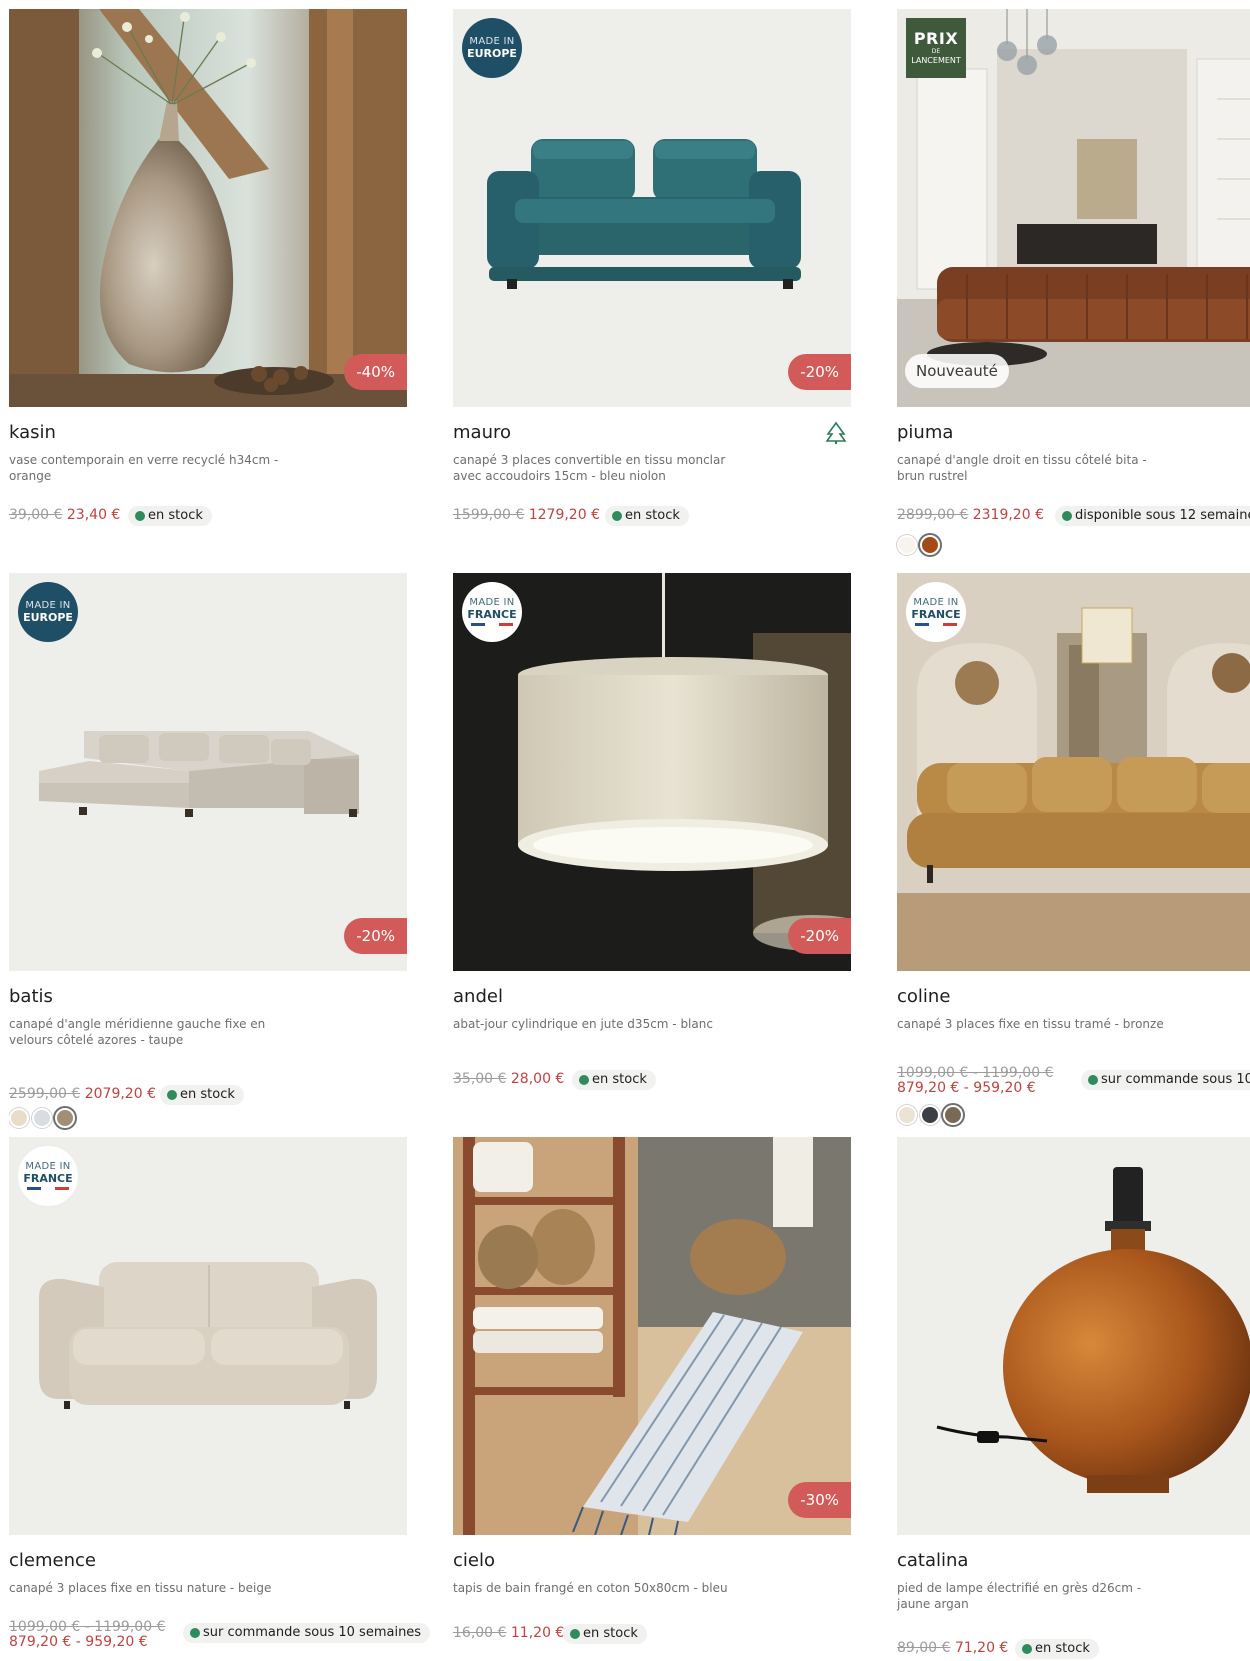  Describe the element at coordinates (93, 515) in the screenshot. I see `sale-price: 23,40 €` at that location.